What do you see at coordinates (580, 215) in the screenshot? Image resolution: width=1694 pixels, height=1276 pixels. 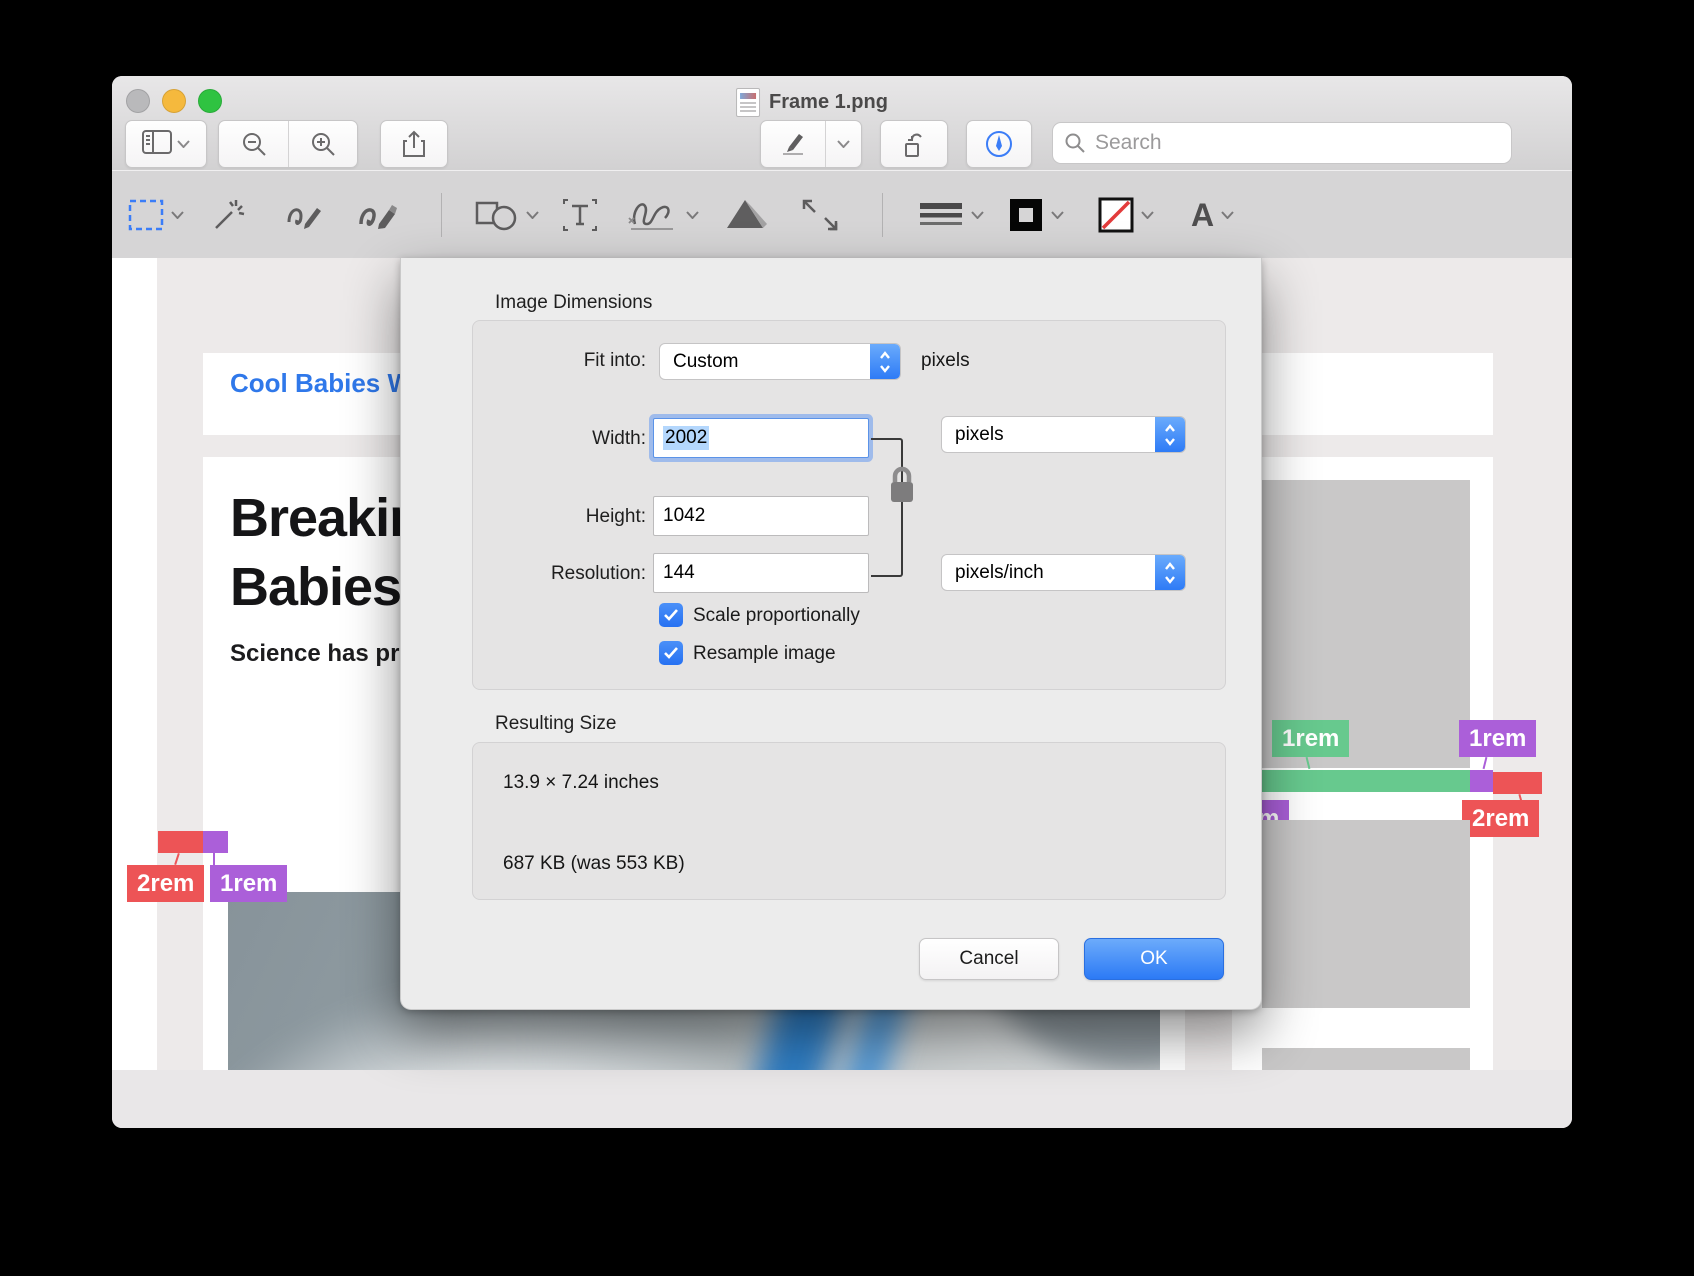 I see `text-tool` at bounding box center [580, 215].